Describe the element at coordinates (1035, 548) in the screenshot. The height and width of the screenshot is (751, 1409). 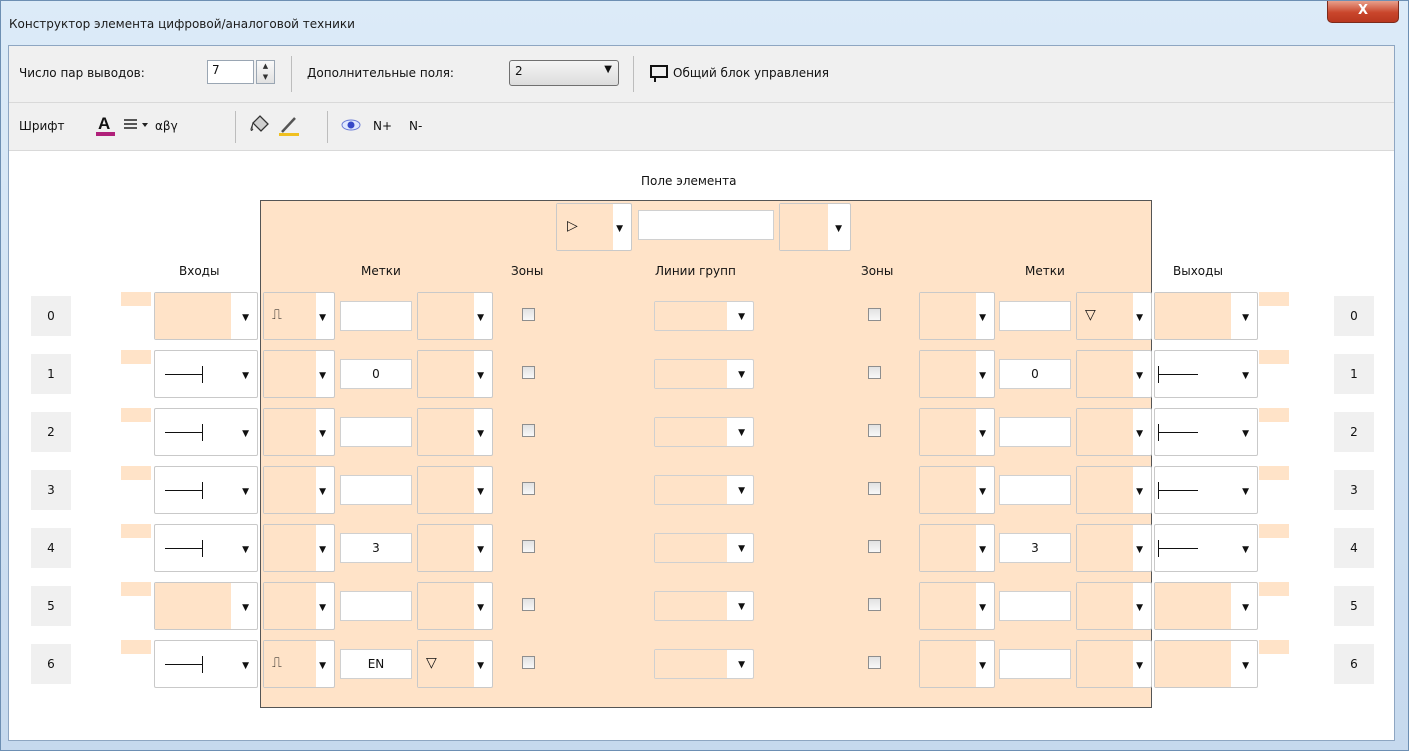
I see `right-label-input: 3` at that location.